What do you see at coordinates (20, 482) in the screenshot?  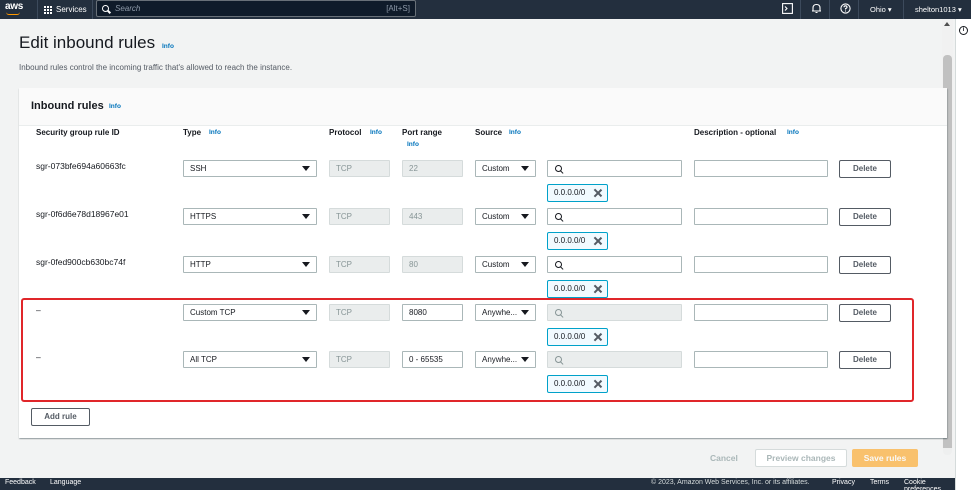 I see `feedback-link: Feedback` at bounding box center [20, 482].